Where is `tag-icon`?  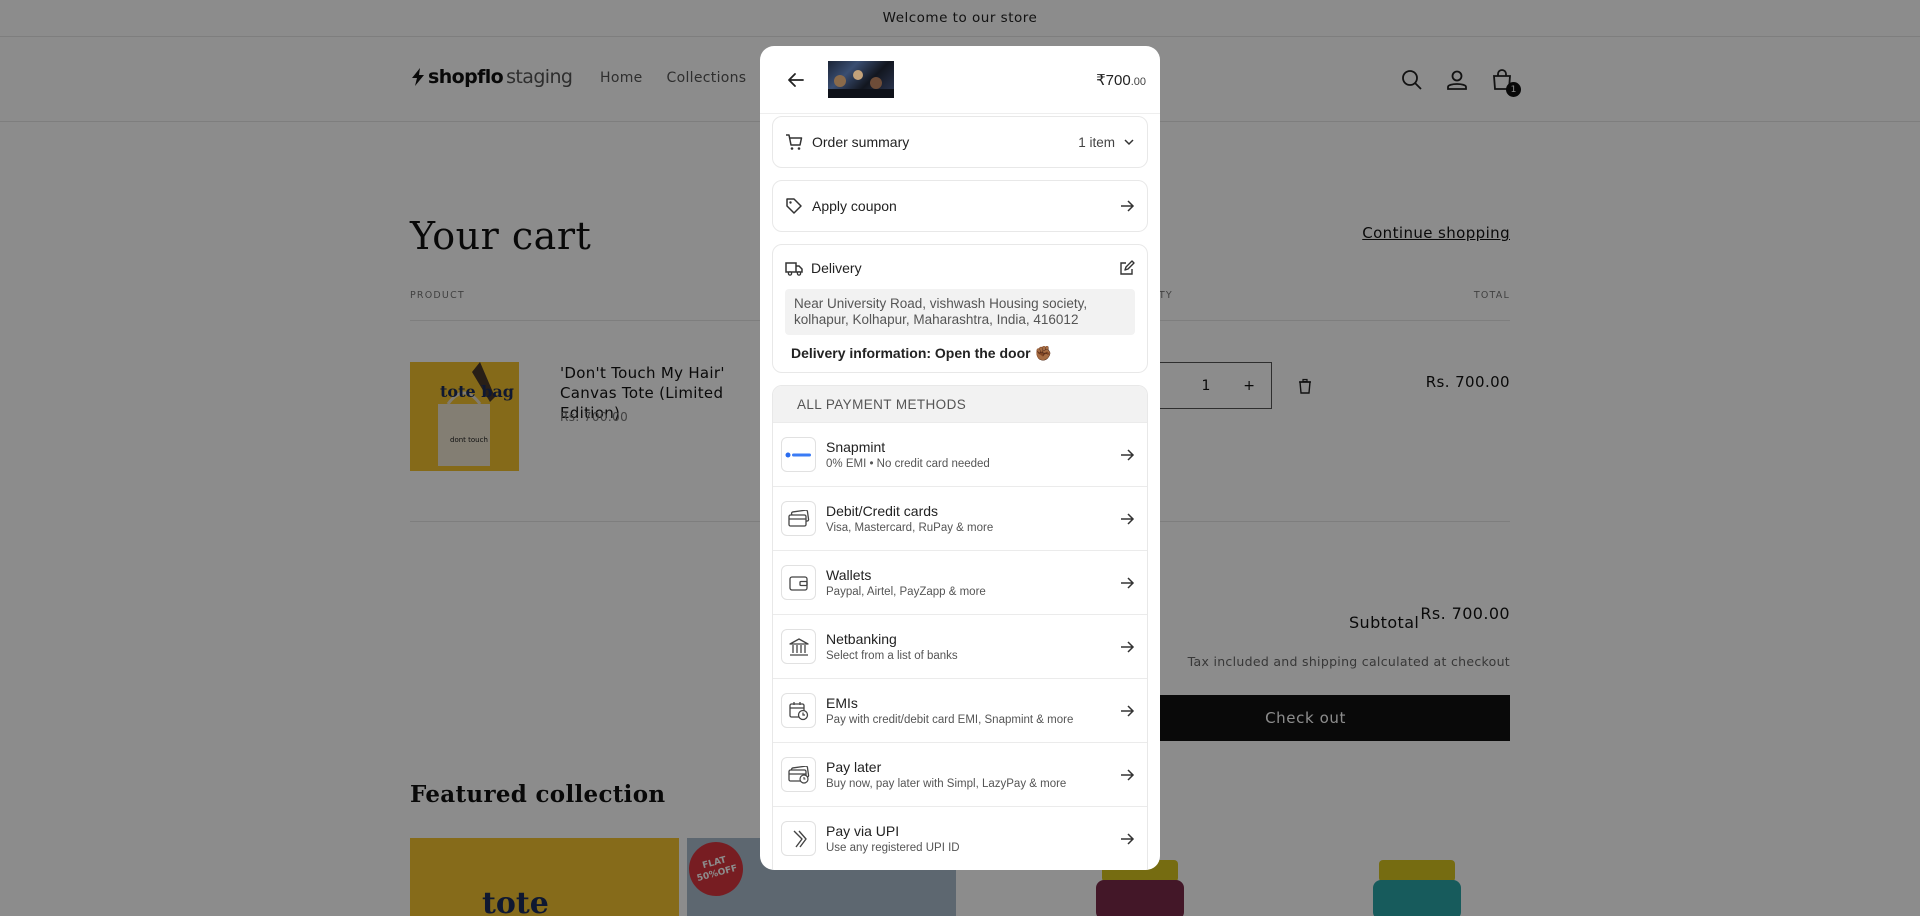
tag-icon is located at coordinates (794, 206).